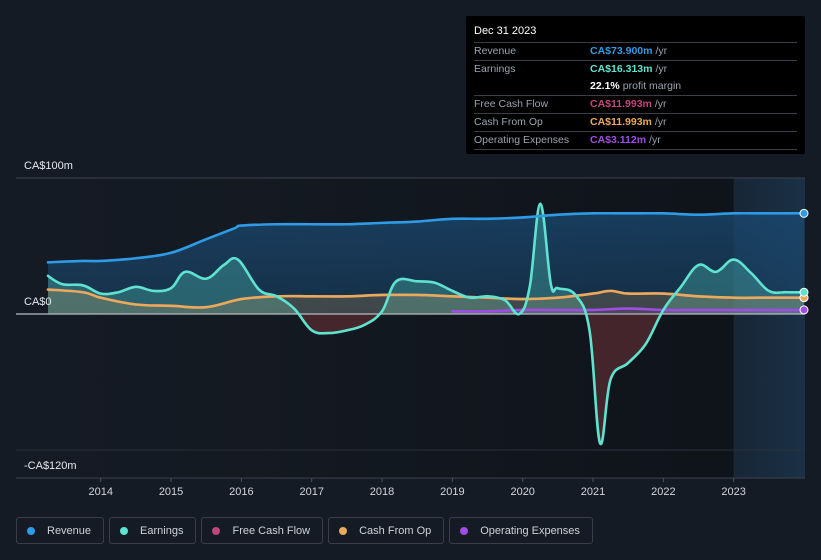 This screenshot has width=821, height=560. Describe the element at coordinates (621, 51) in the screenshot. I see `tooltip-value: CA$73.900m` at that location.